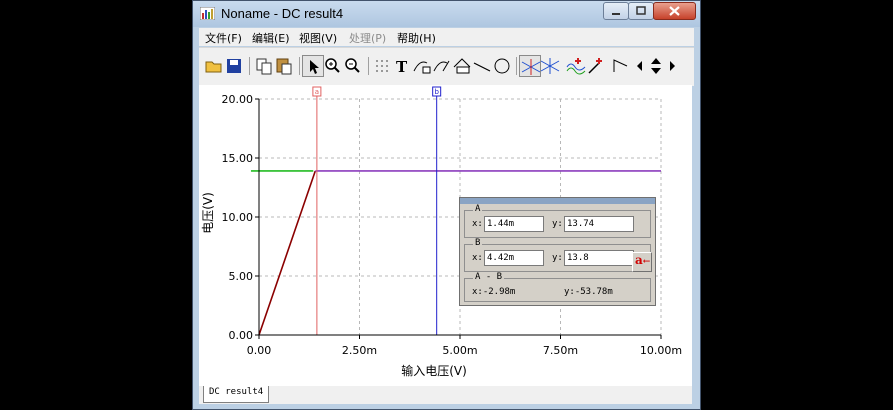  What do you see at coordinates (640, 66) in the screenshot?
I see `scroll-left-icon` at bounding box center [640, 66].